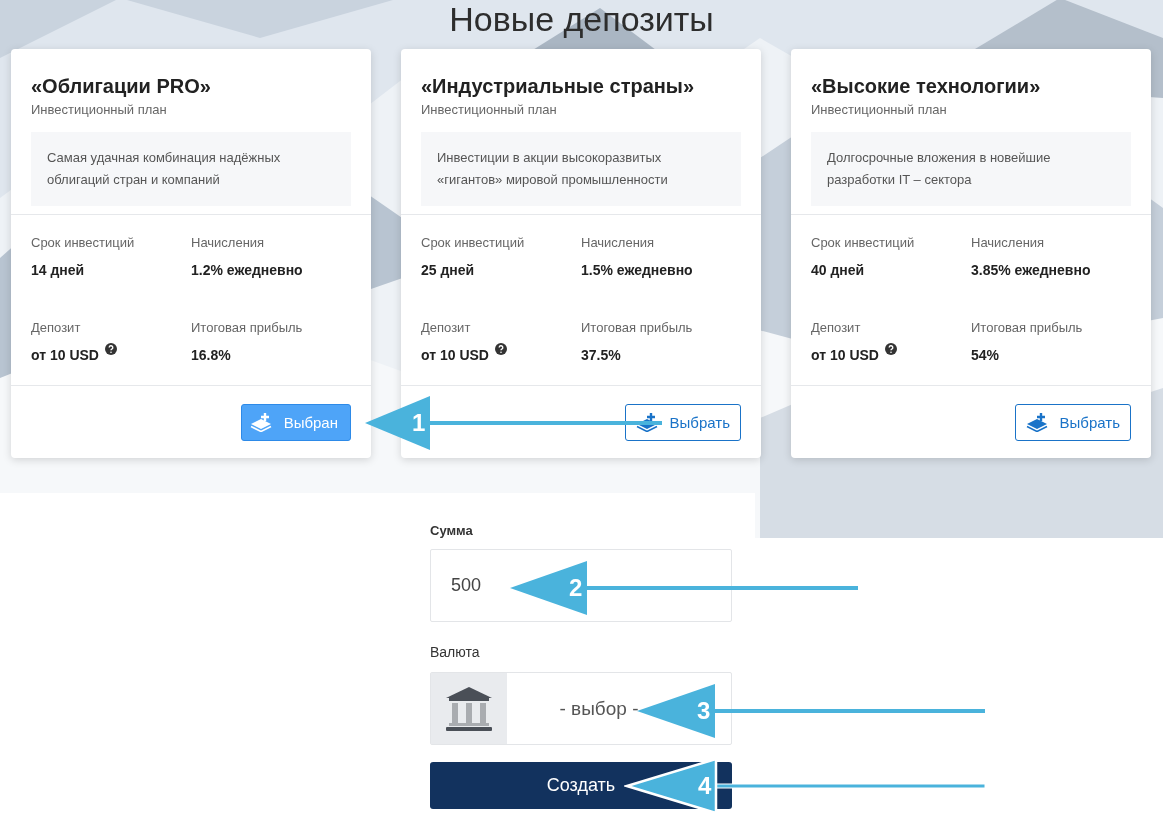 The width and height of the screenshot is (1163, 818). I want to click on plan-description: Инвестиции в акции высокоразвитых «гигантов» мировой промышленности, so click(581, 169).